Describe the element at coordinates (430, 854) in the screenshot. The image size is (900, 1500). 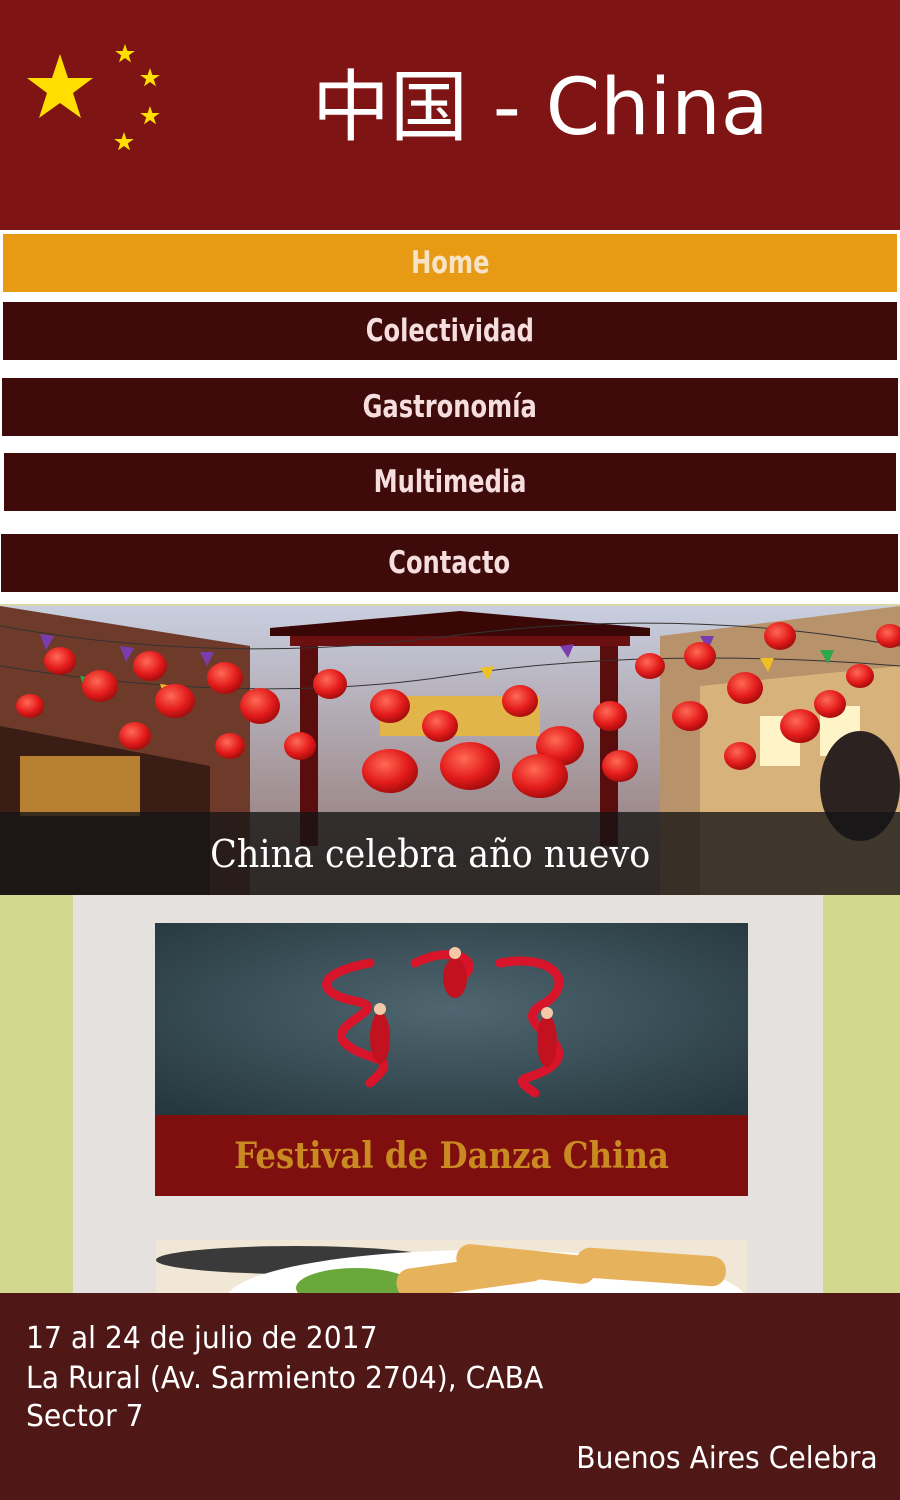
I see `hero-caption-text: China celebra año nuevo` at that location.